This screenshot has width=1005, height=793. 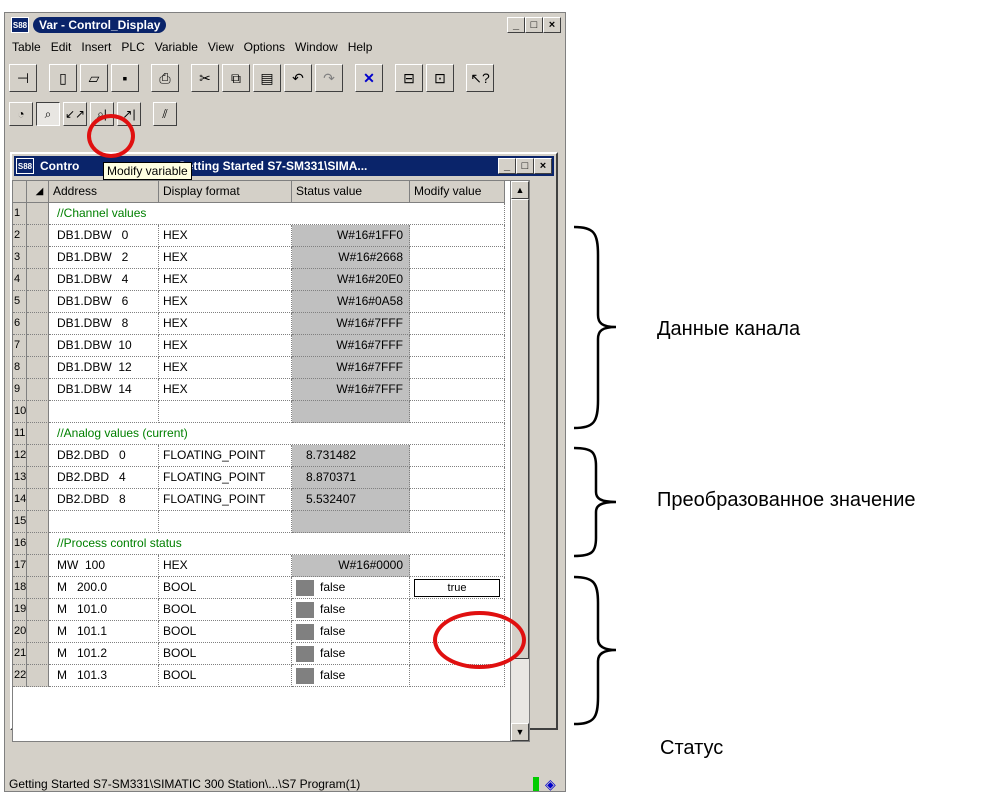 I want to click on scroll-thumb, so click(x=520, y=429).